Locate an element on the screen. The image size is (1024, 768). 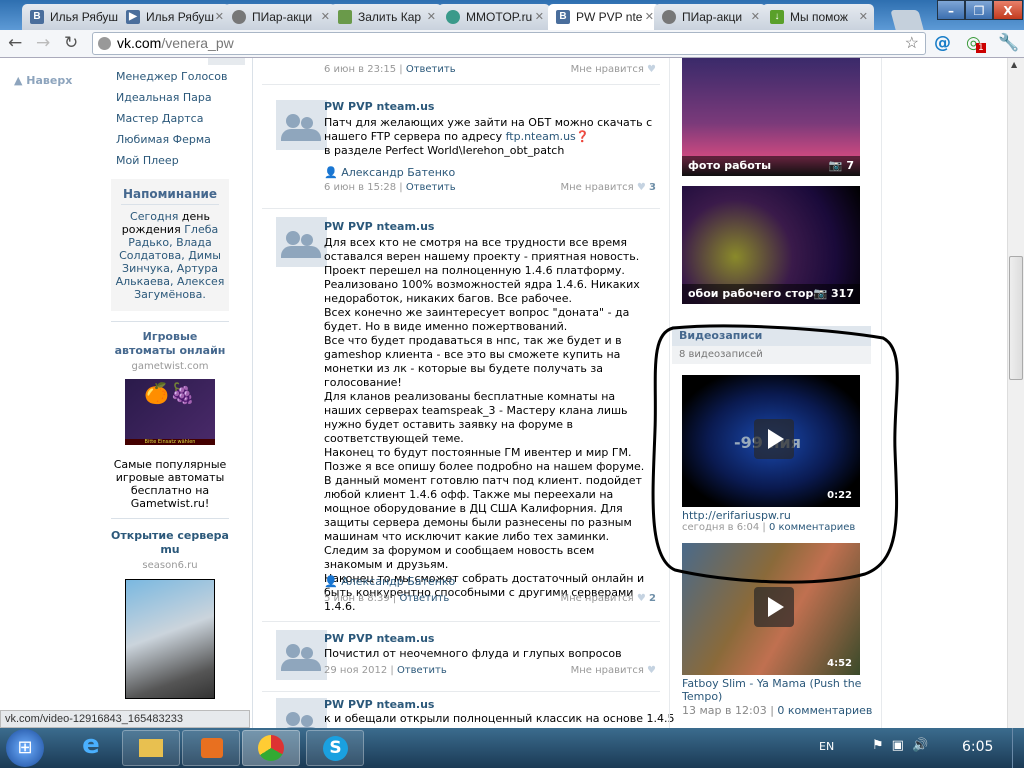
media-taskbar-icon is located at coordinates (211, 748).